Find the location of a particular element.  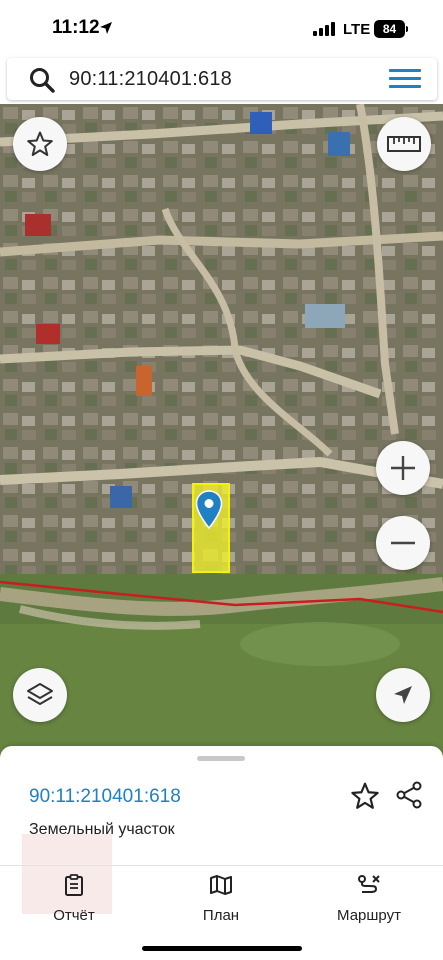

search-bar: 90:11:210401:618 is located at coordinates (222, 79).